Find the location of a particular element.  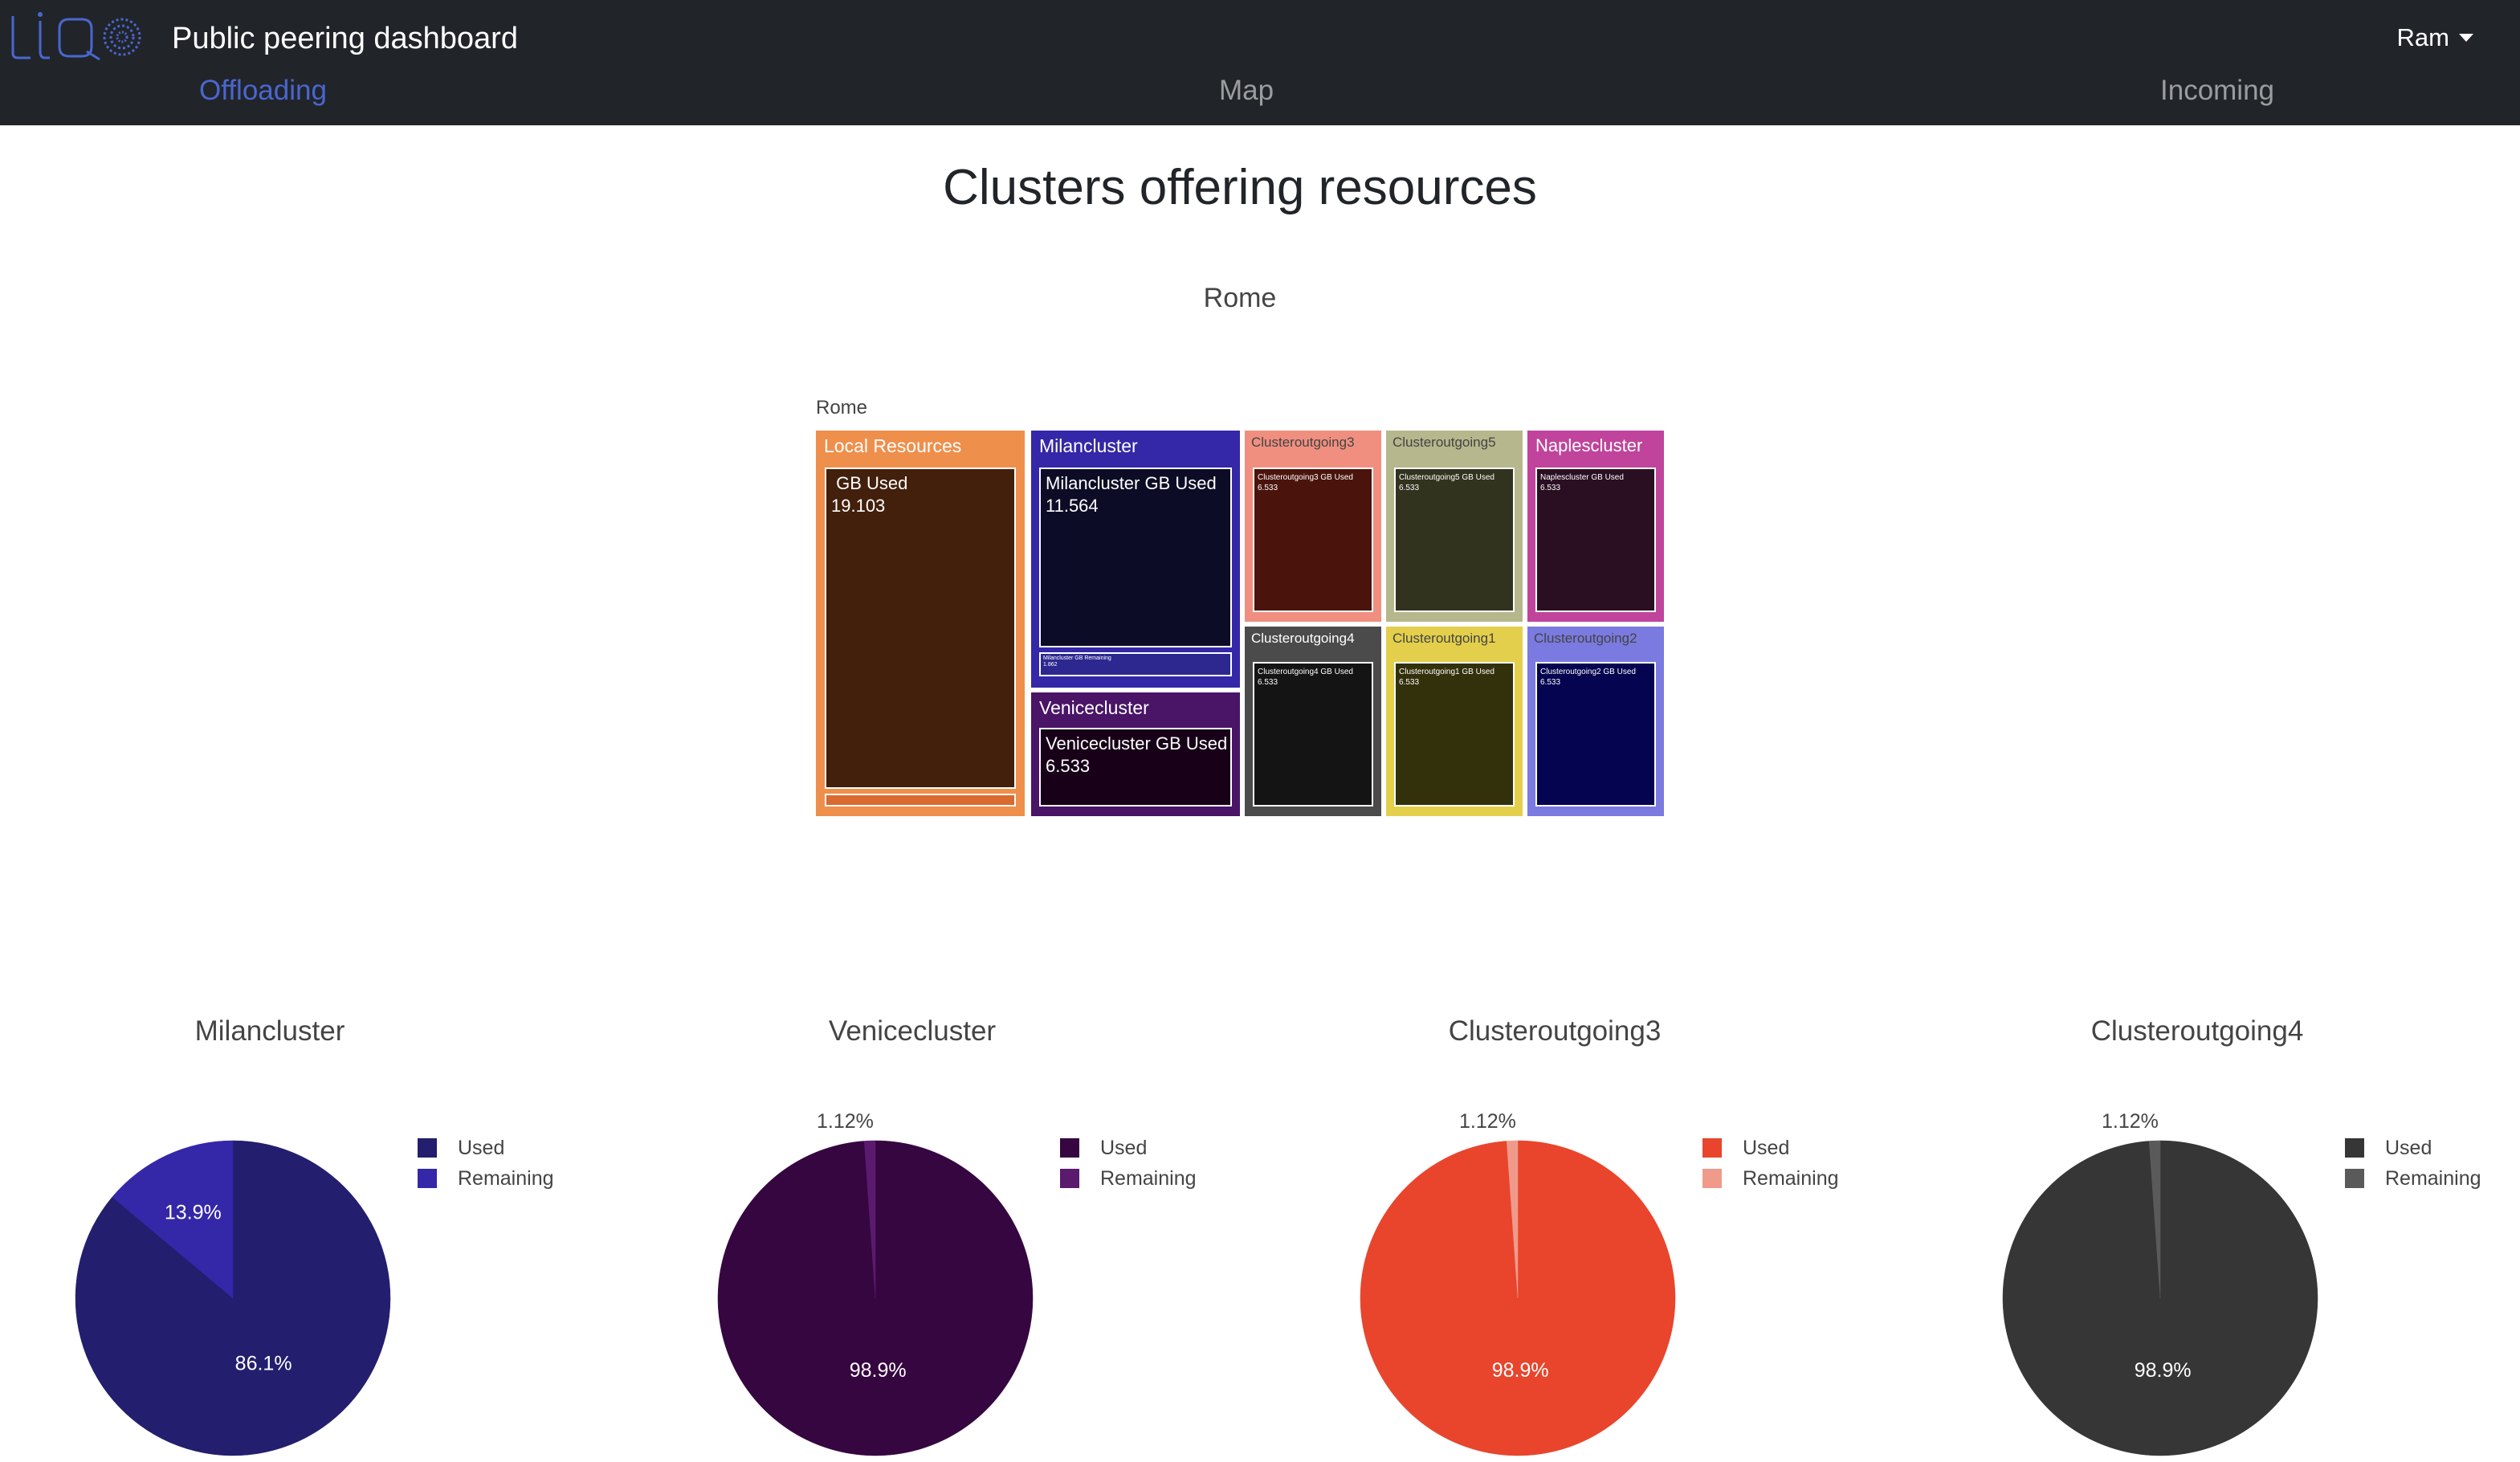

treemap-leaf-label: Naplescluster GB Used is located at coordinates (1582, 477).